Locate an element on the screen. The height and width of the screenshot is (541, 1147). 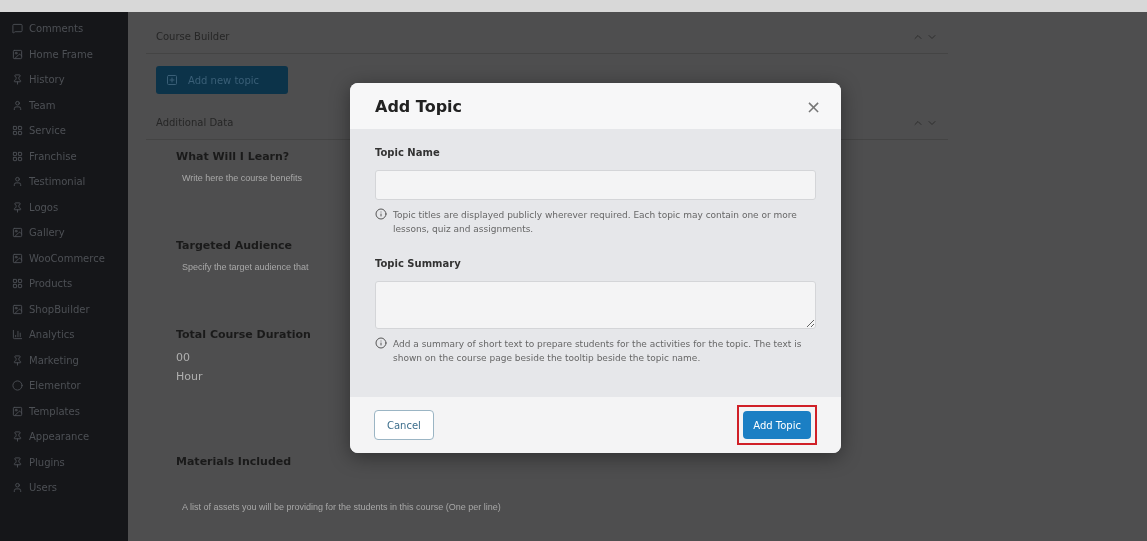
sidebar-item: Users is located at coordinates (64, 488).